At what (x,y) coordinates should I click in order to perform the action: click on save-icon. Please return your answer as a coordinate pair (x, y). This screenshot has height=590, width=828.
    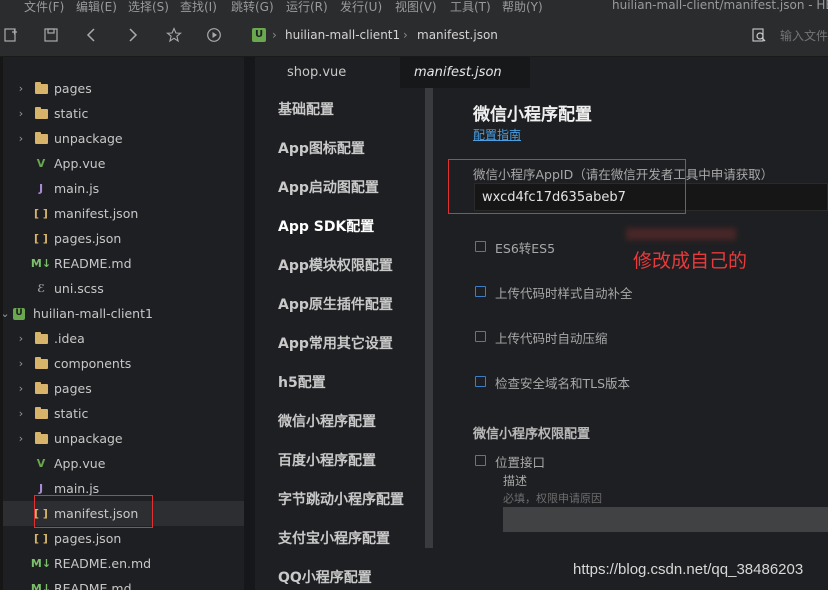
    Looking at the image, I should click on (51, 35).